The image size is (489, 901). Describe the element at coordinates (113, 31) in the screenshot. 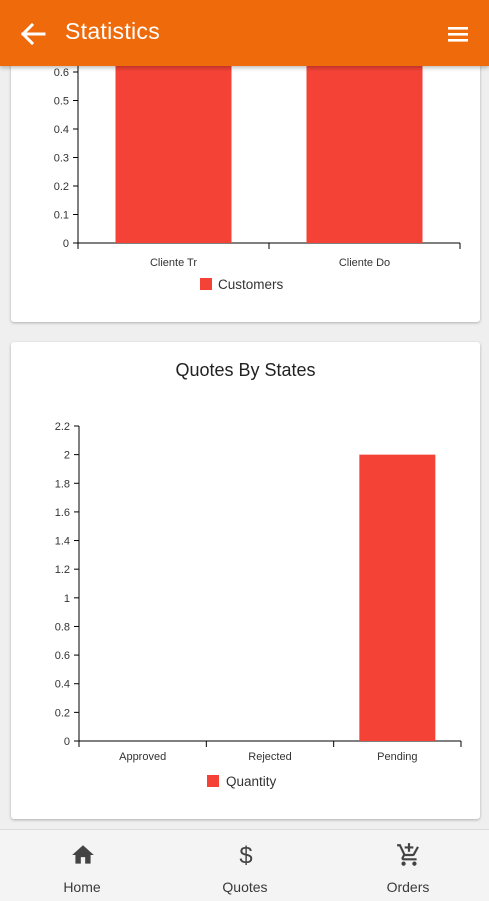

I see `page-title: Statistics` at that location.